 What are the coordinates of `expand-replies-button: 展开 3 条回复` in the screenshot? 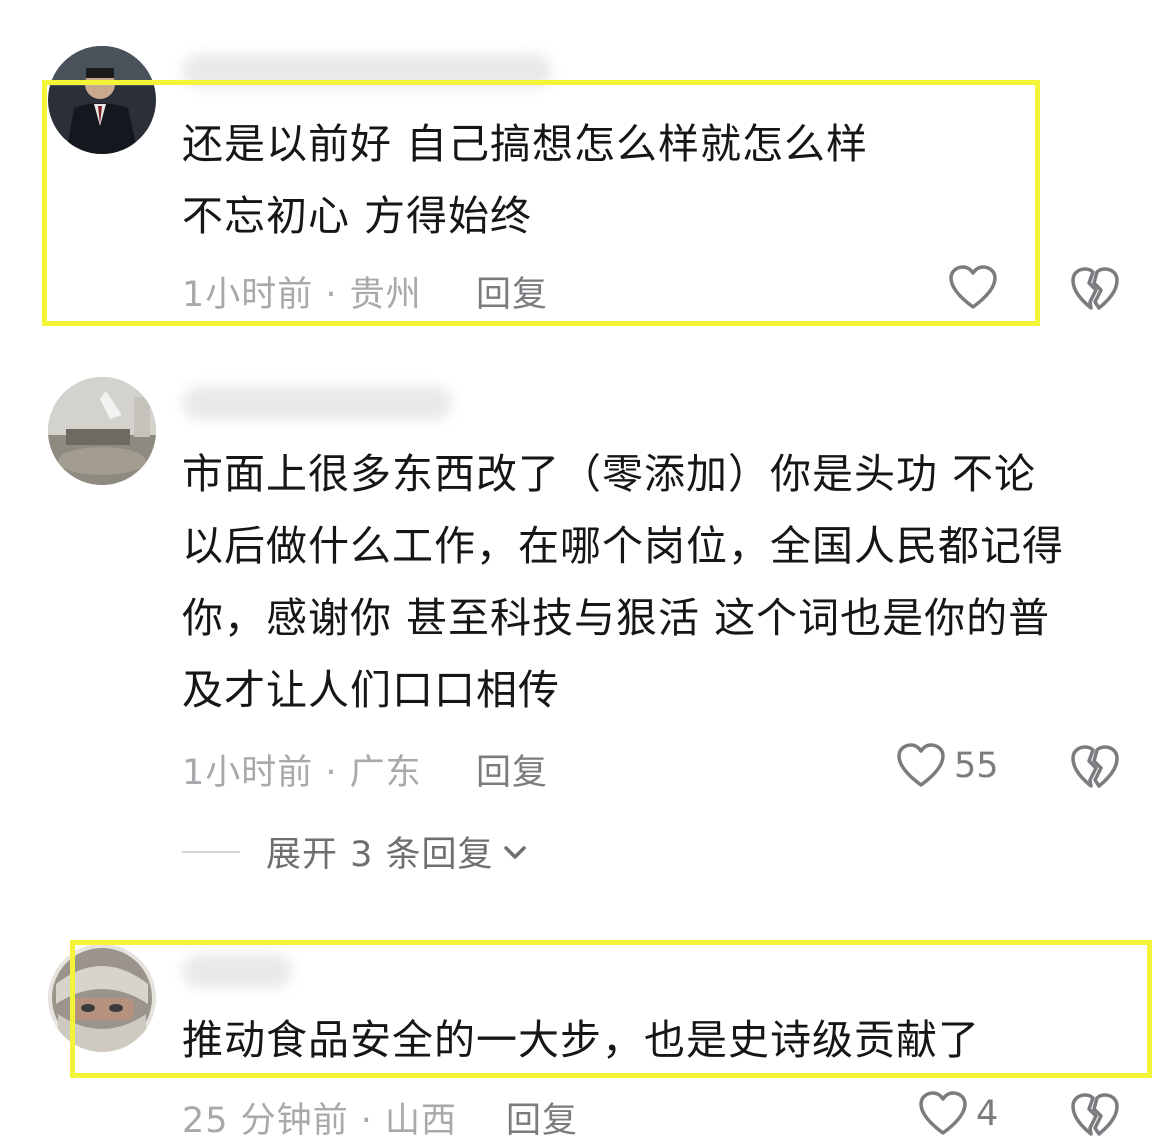 It's located at (355, 851).